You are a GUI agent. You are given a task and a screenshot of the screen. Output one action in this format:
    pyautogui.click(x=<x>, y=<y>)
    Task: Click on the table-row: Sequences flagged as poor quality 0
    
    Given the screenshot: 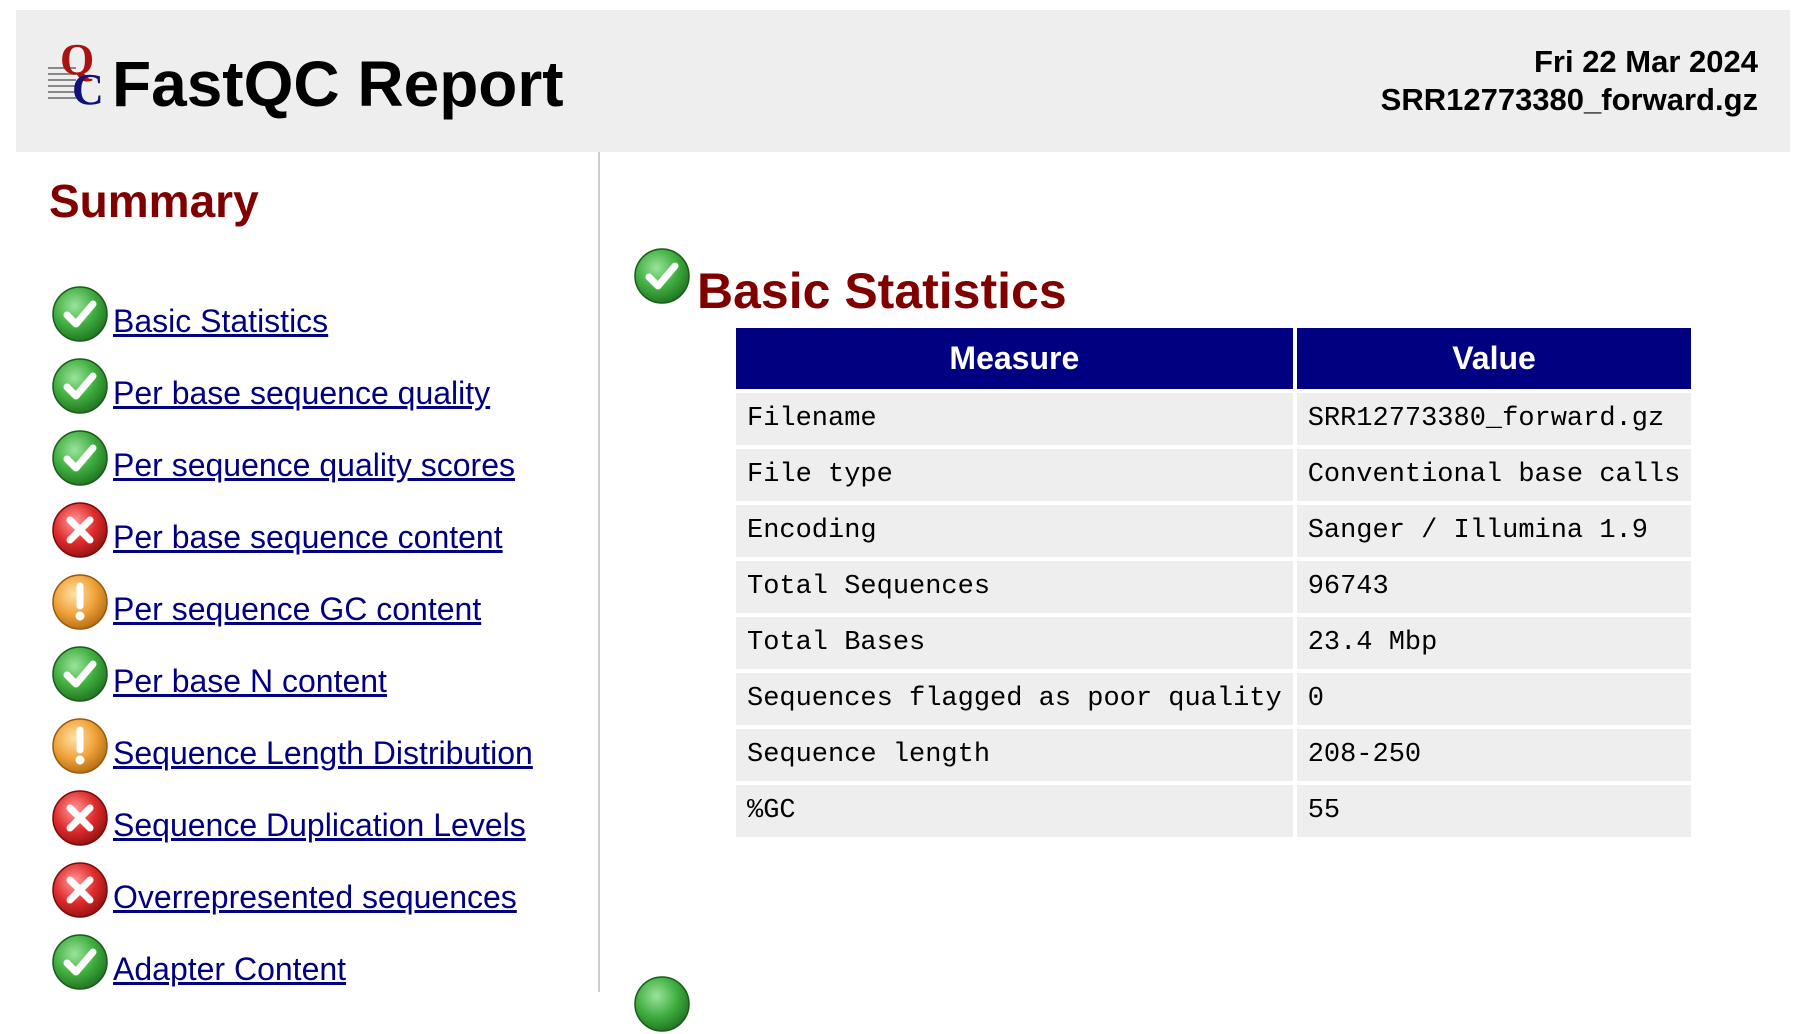 What is the action you would take?
    pyautogui.click(x=1214, y=699)
    